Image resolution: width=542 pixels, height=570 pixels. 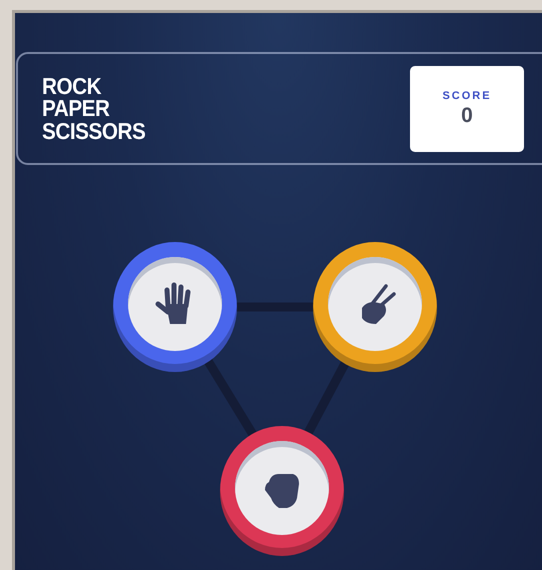 I want to click on score-label: SCORE, so click(x=467, y=96).